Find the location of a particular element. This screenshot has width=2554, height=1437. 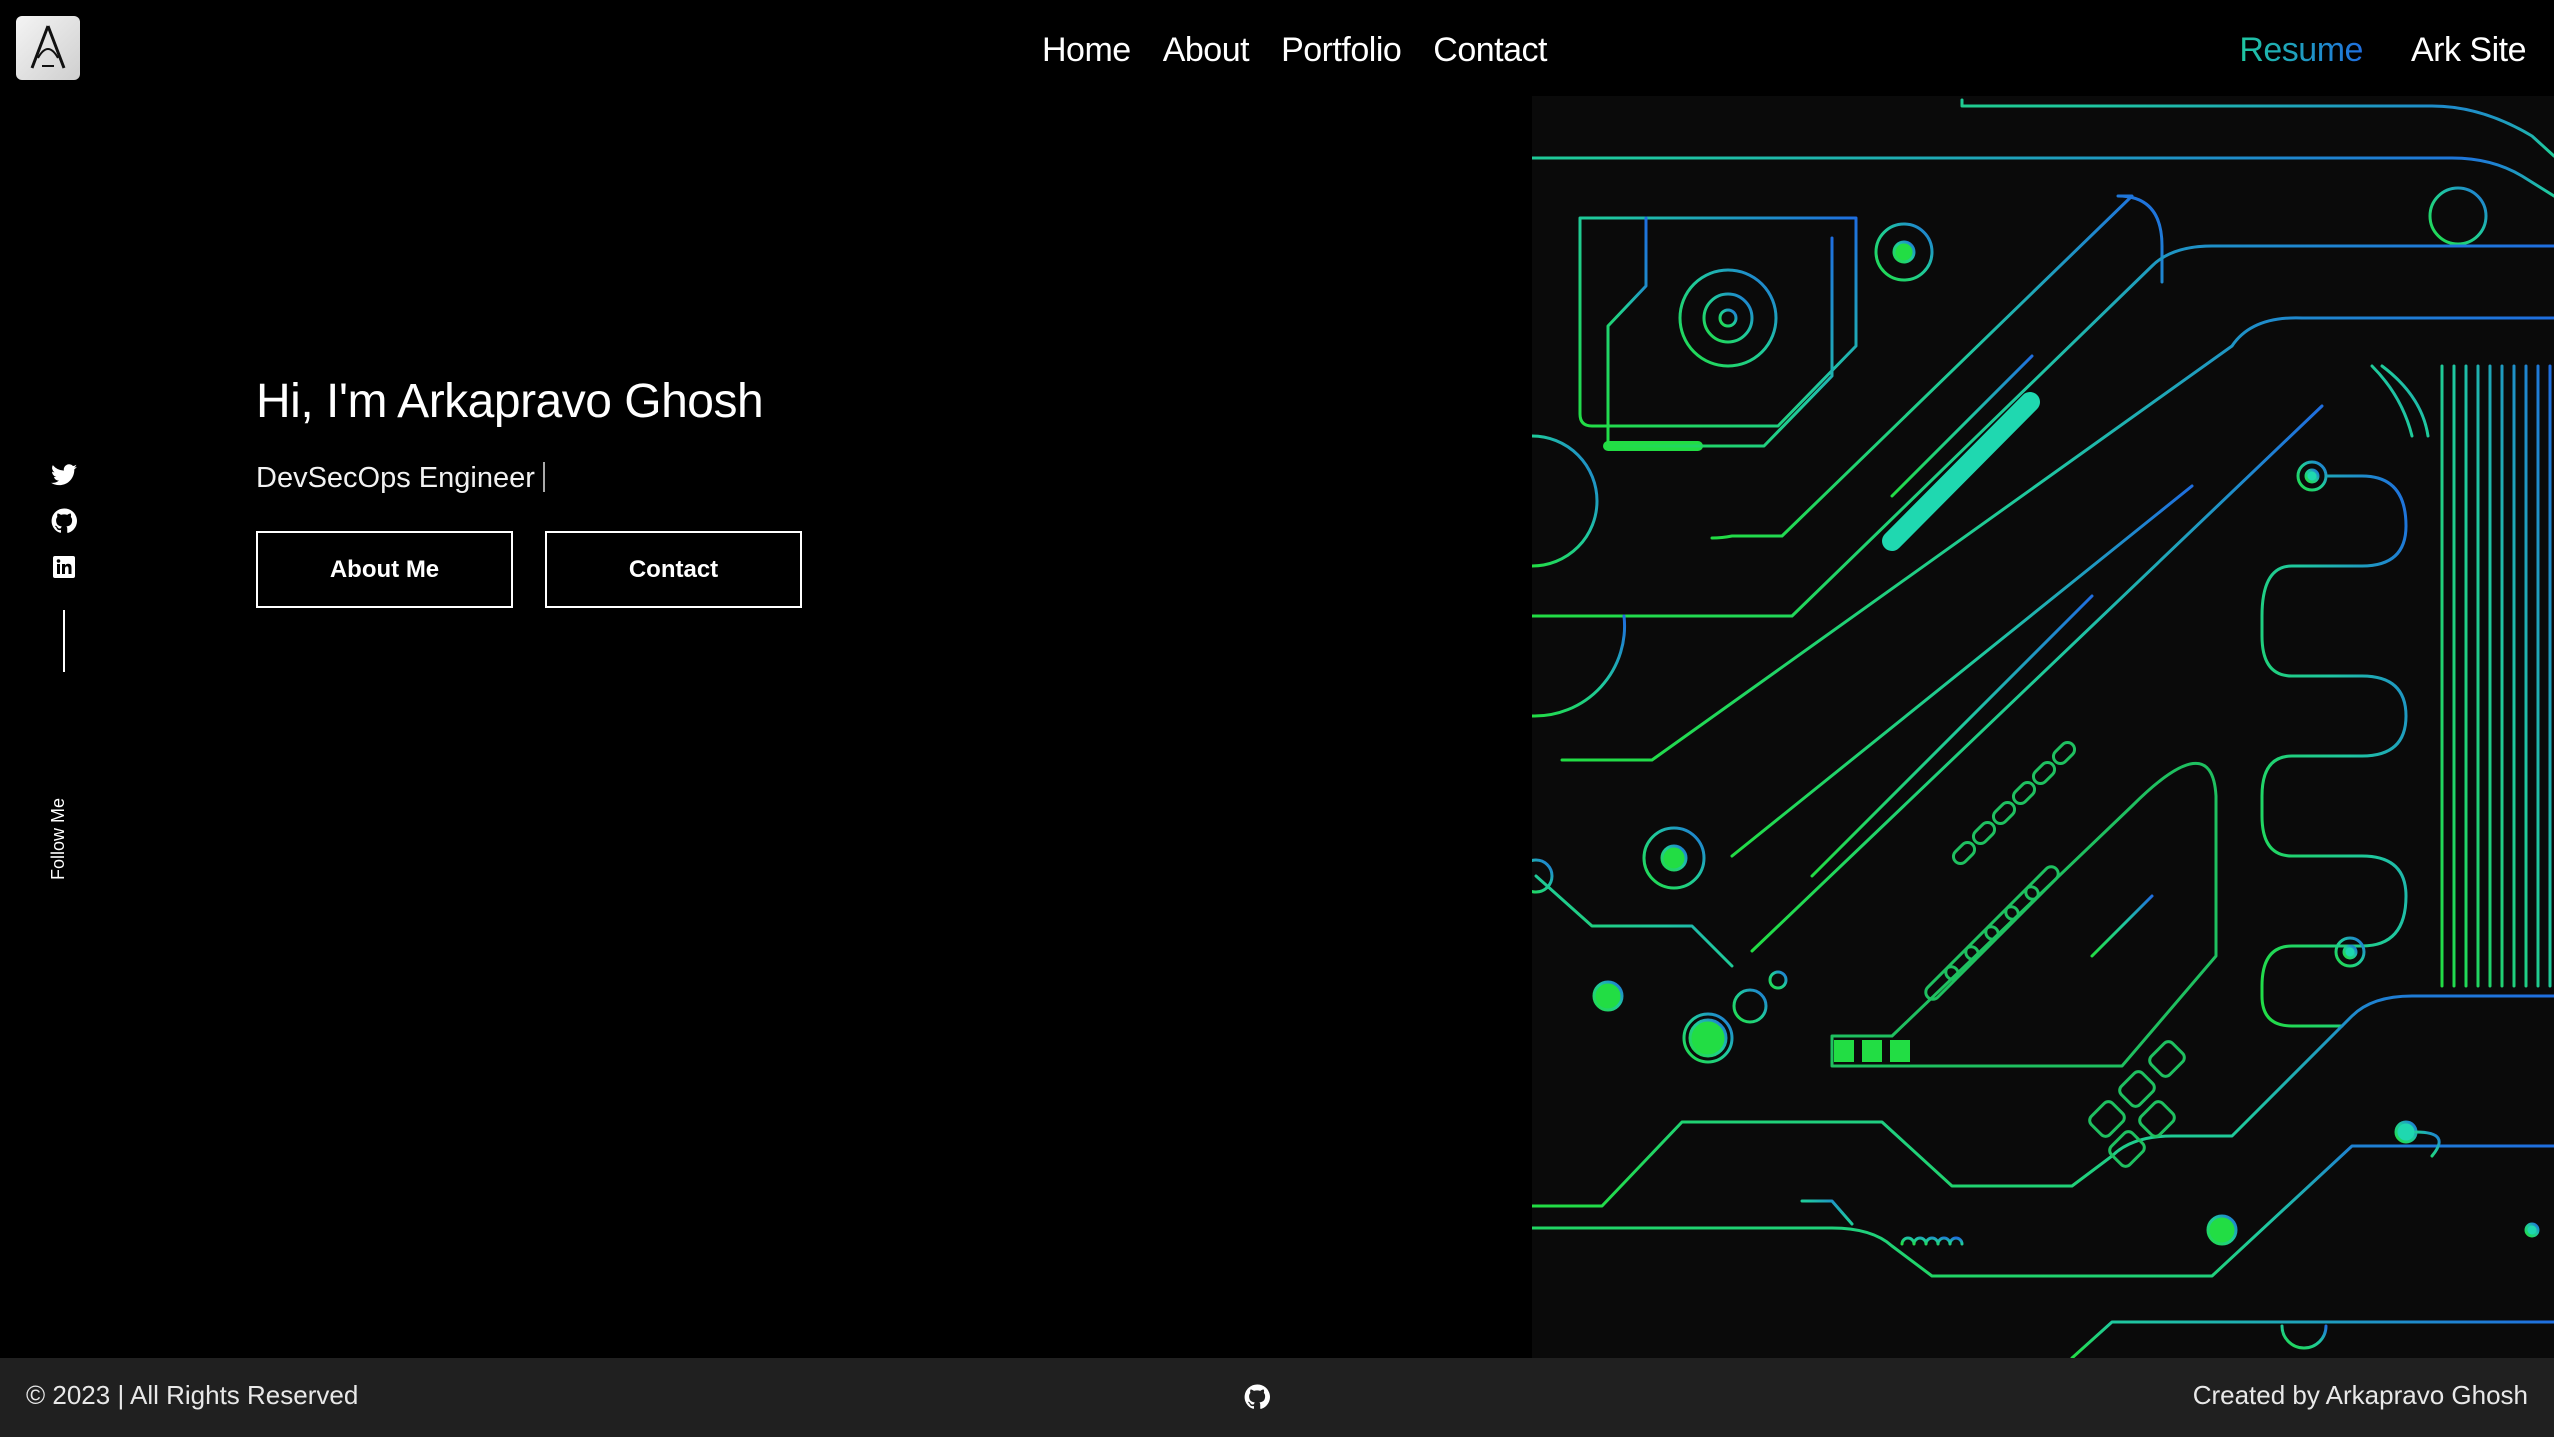

nav-about-link: About is located at coordinates (1206, 50).